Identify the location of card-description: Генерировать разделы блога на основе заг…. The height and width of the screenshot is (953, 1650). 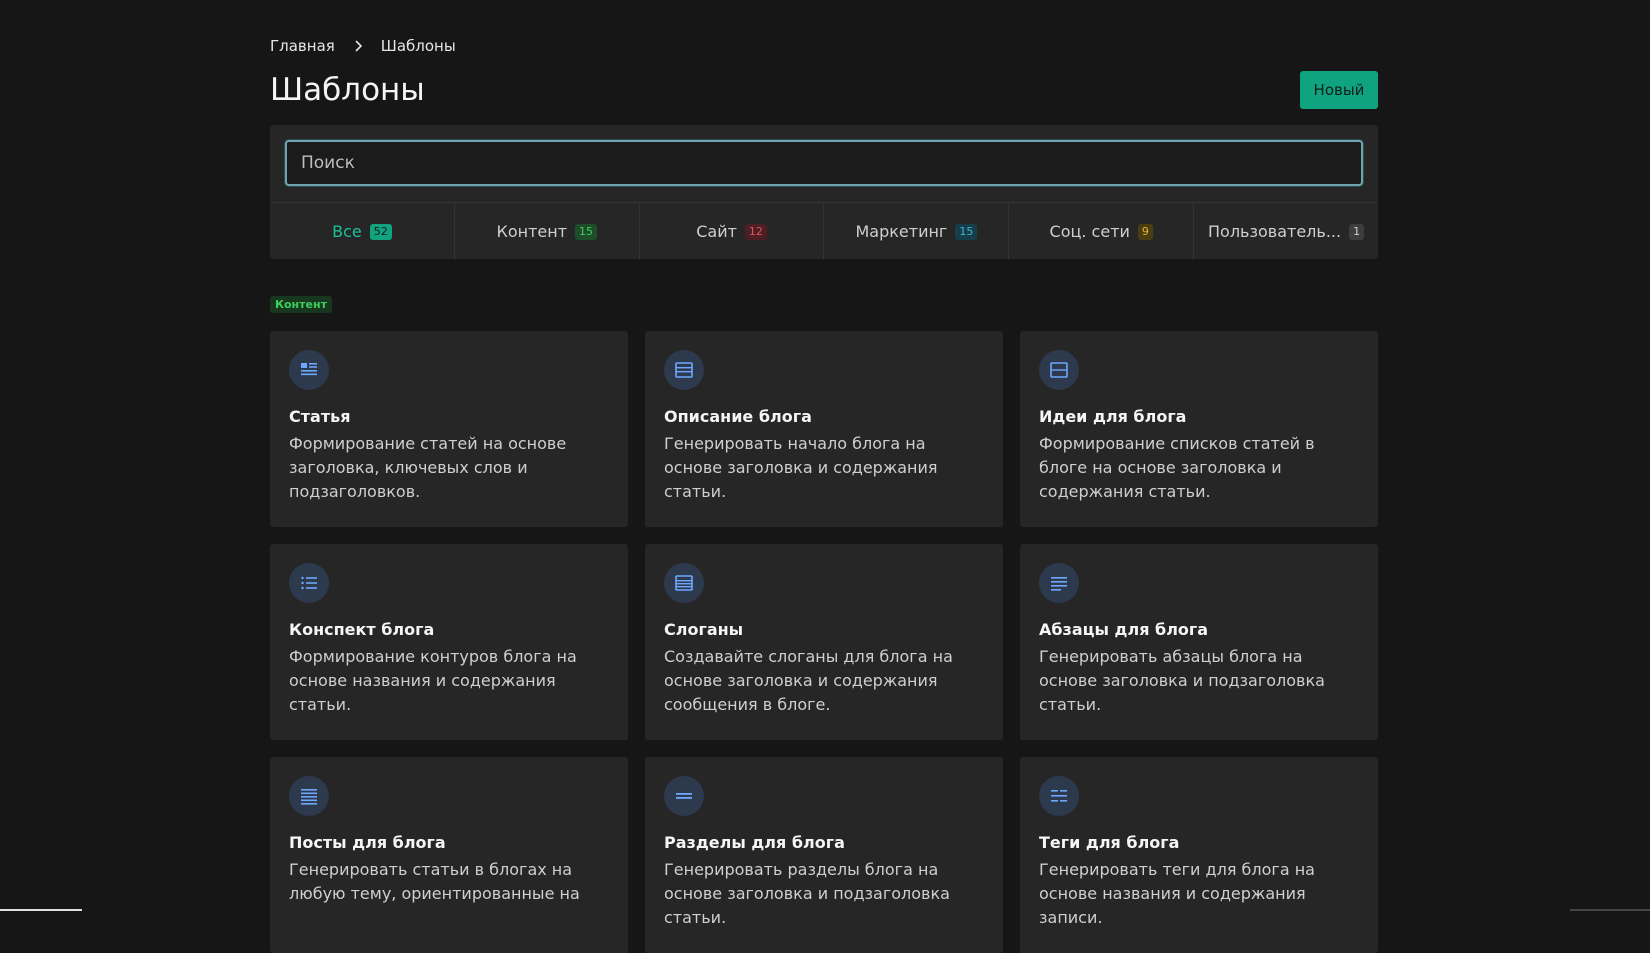
(824, 894).